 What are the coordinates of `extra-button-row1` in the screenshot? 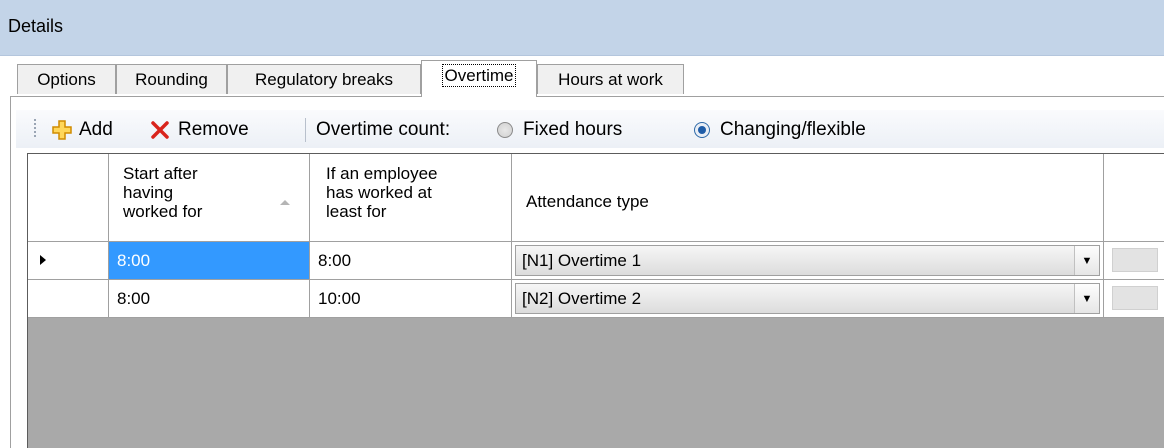 It's located at (1135, 260).